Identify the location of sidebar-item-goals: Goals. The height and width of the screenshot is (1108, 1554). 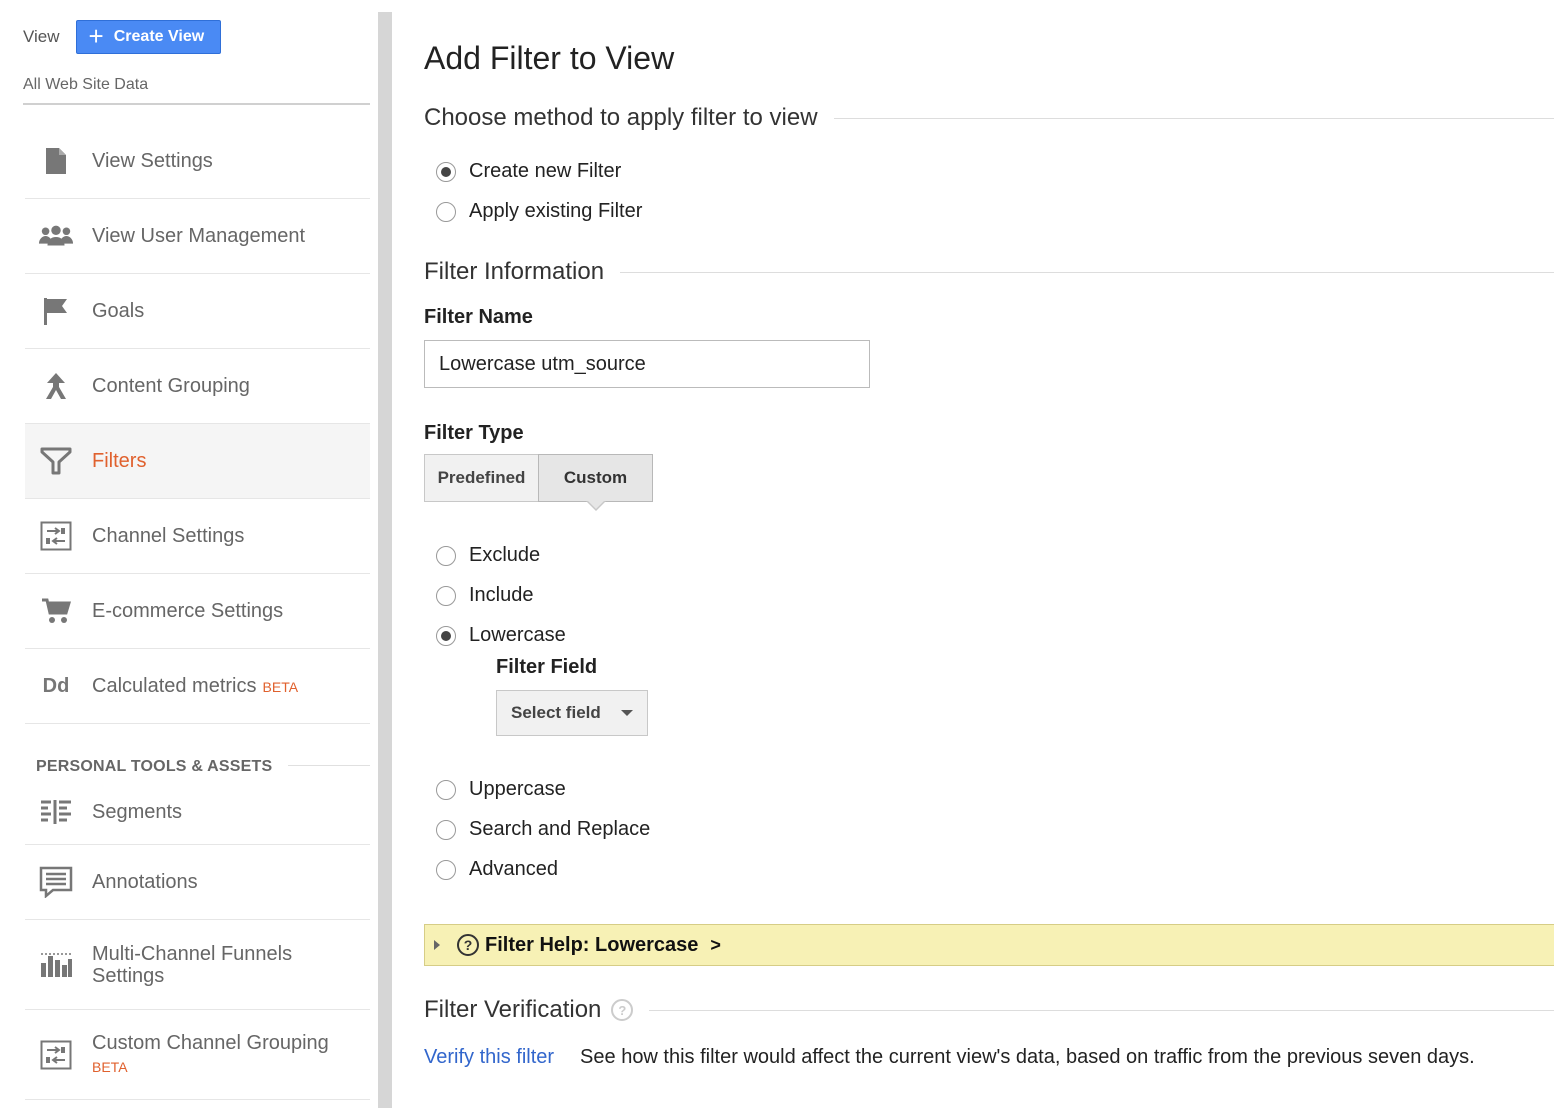
(197, 311).